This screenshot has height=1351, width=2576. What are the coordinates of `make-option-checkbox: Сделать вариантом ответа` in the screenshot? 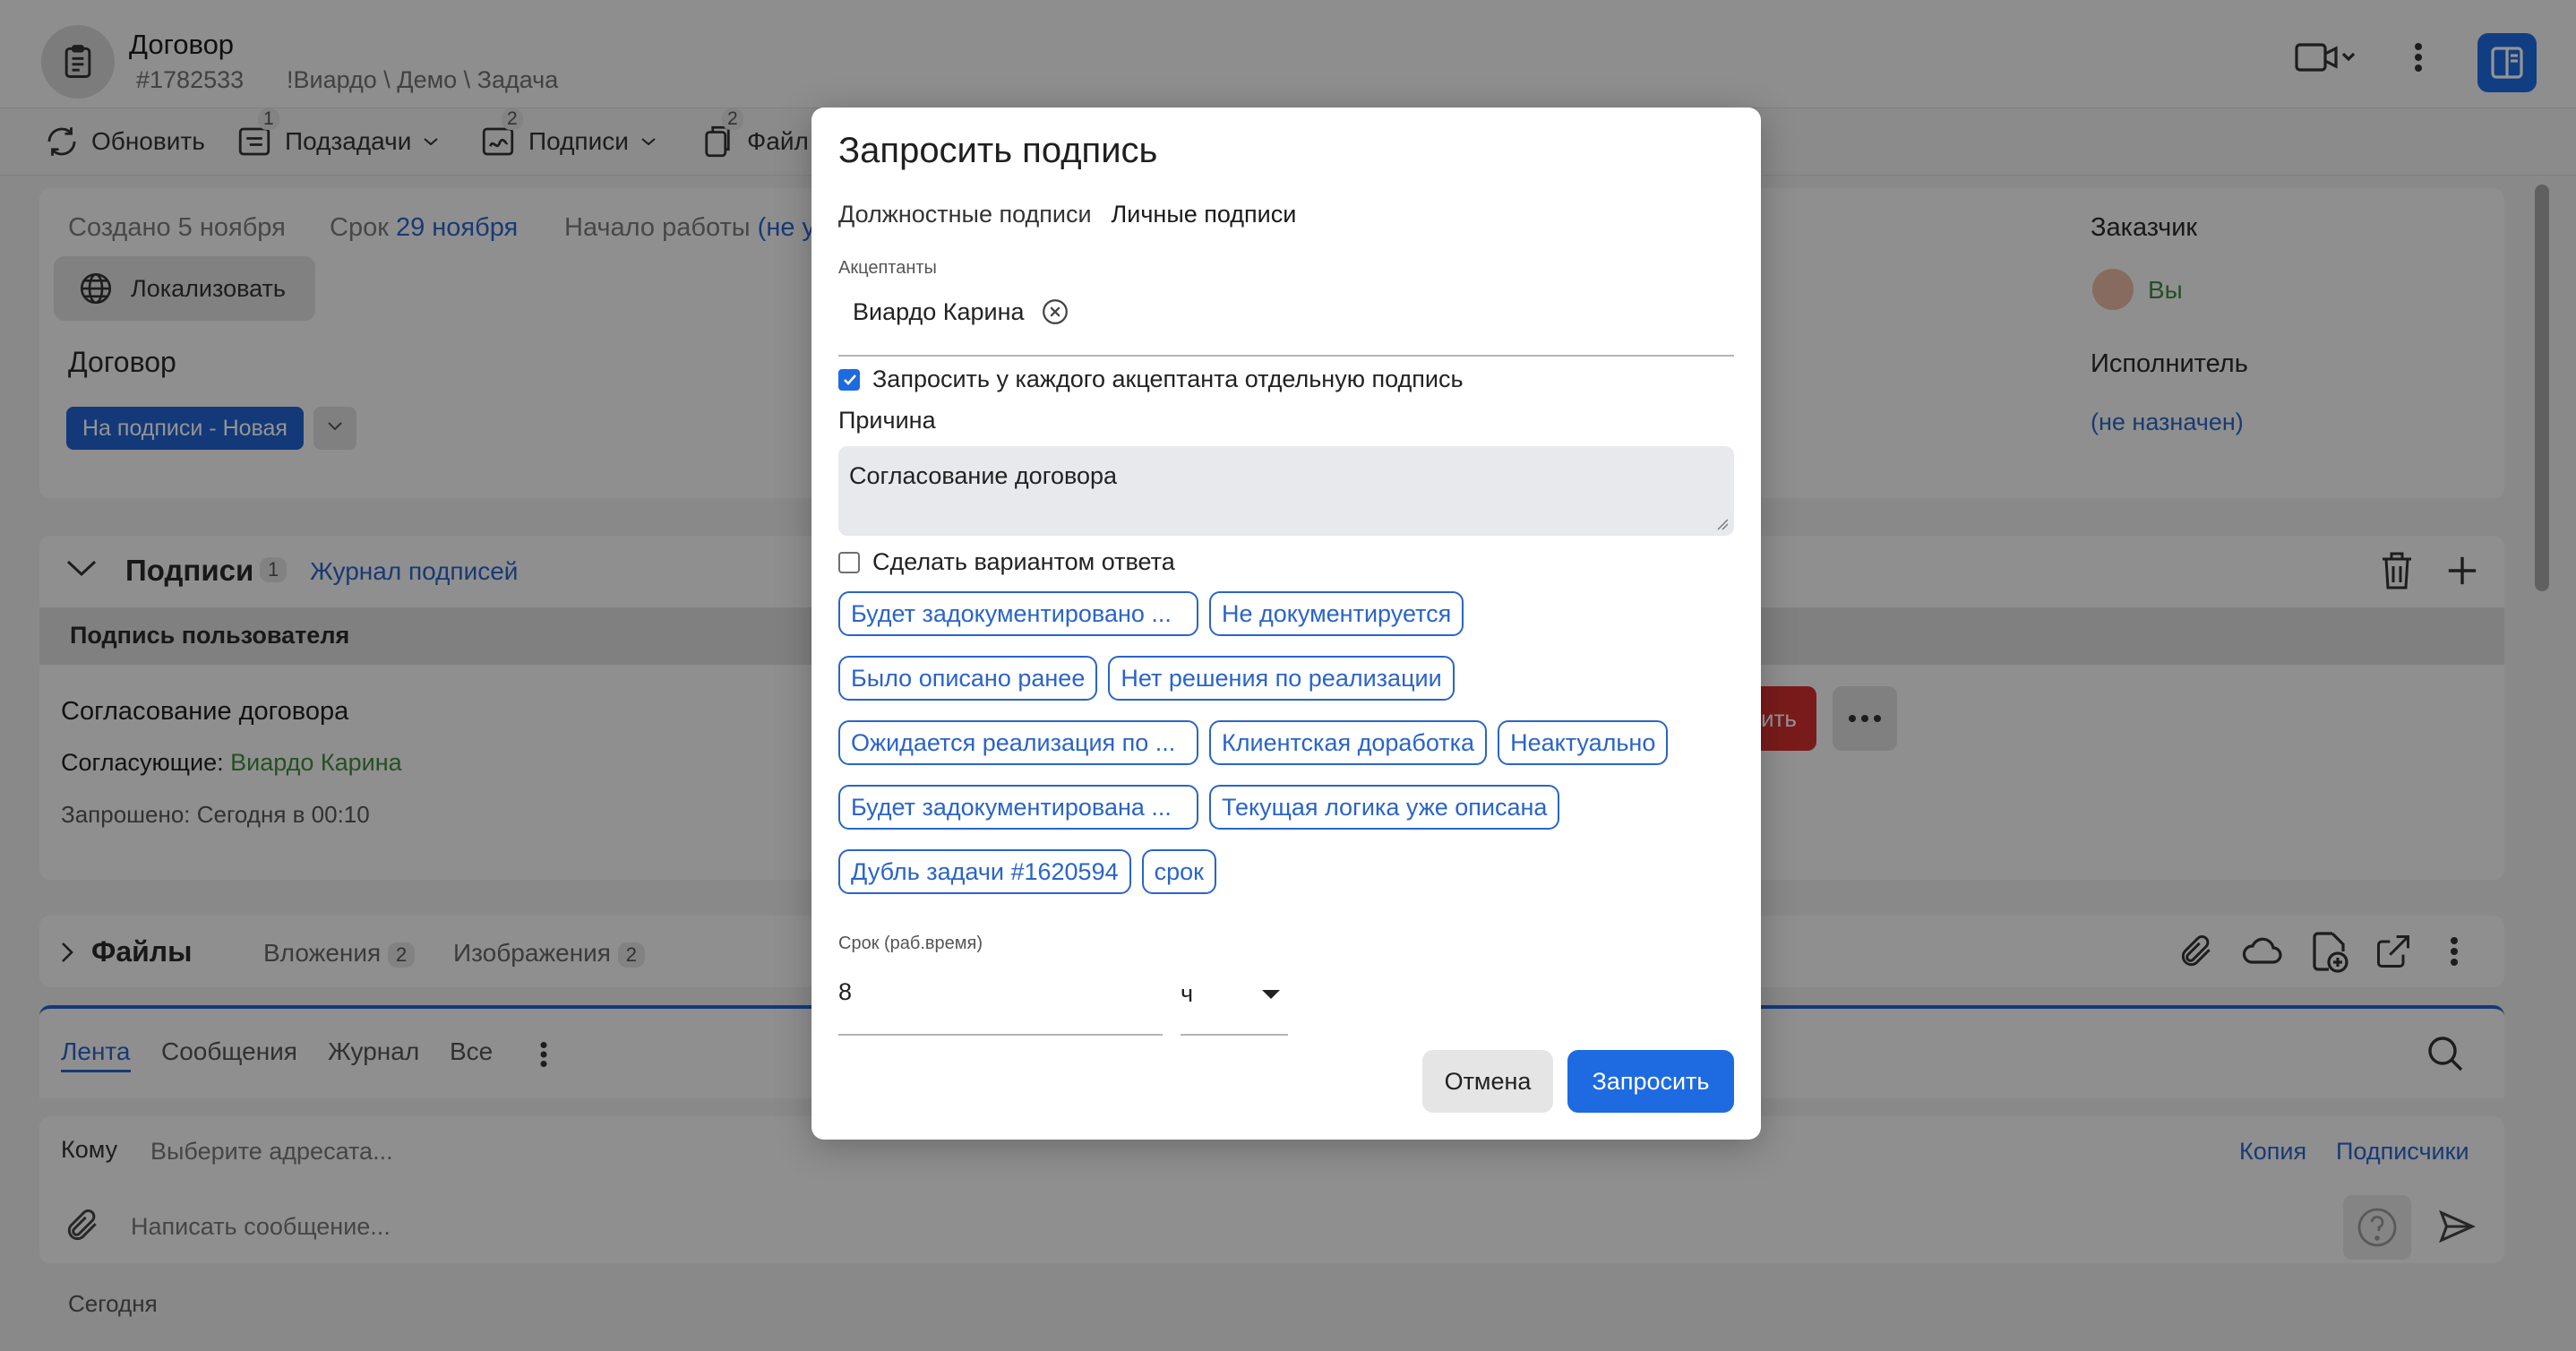 It's located at (1006, 562).